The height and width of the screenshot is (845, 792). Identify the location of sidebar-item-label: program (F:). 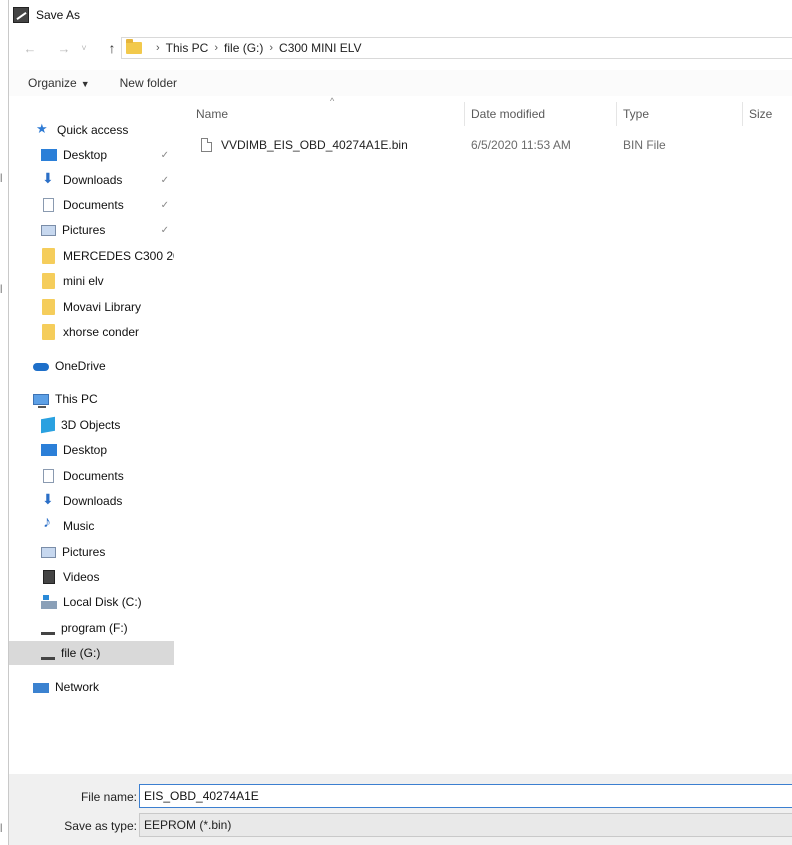
(94, 628).